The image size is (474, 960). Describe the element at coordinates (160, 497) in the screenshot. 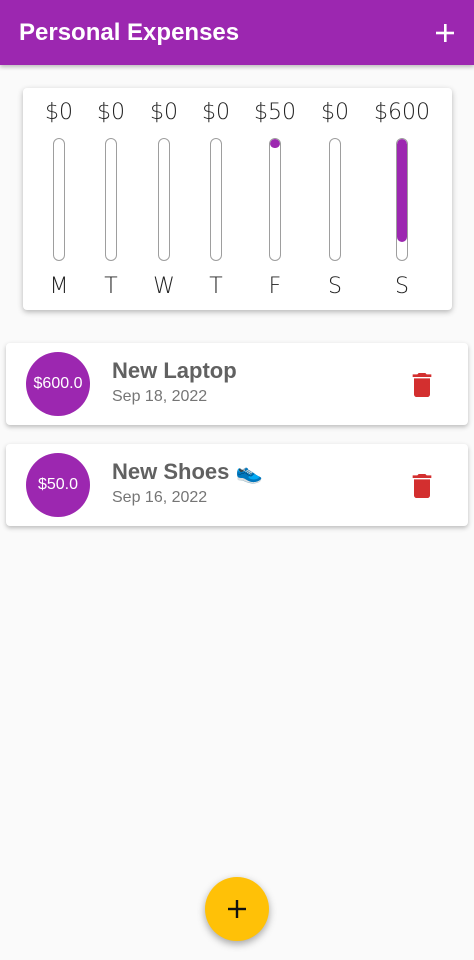

I see `transaction-date: Sep 16, 2022` at that location.